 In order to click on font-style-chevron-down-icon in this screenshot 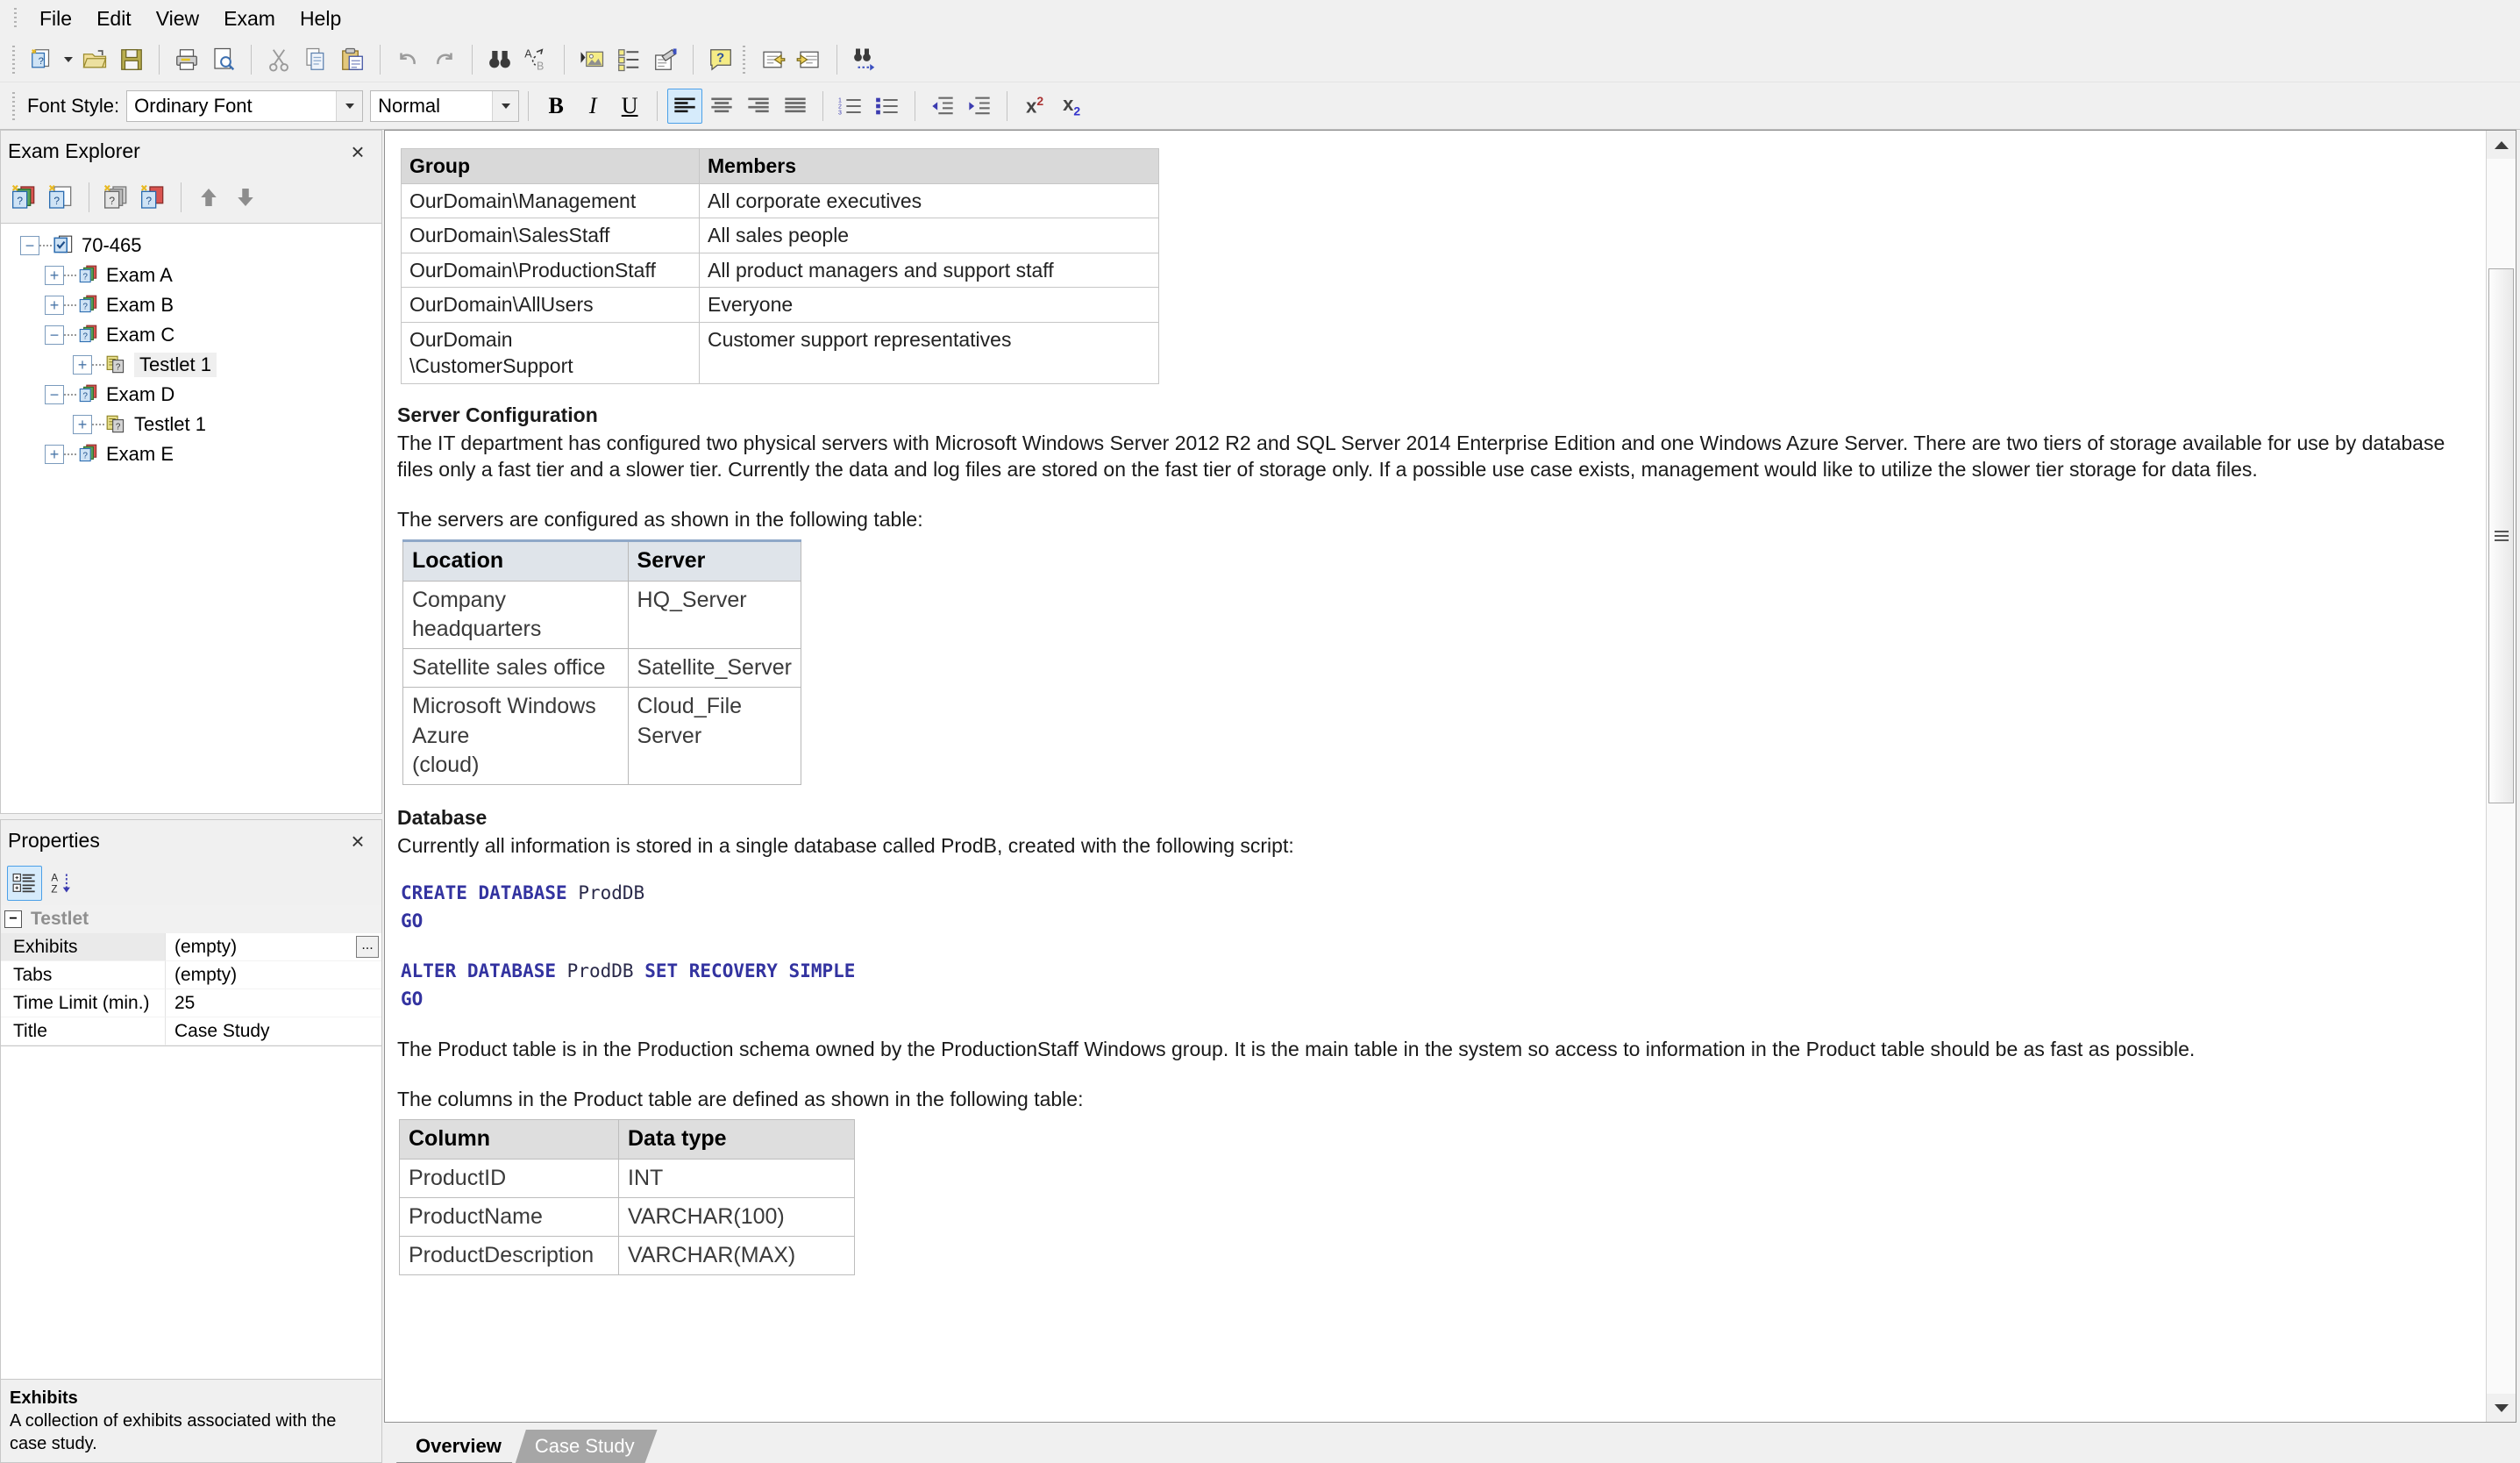, I will do `click(349, 105)`.